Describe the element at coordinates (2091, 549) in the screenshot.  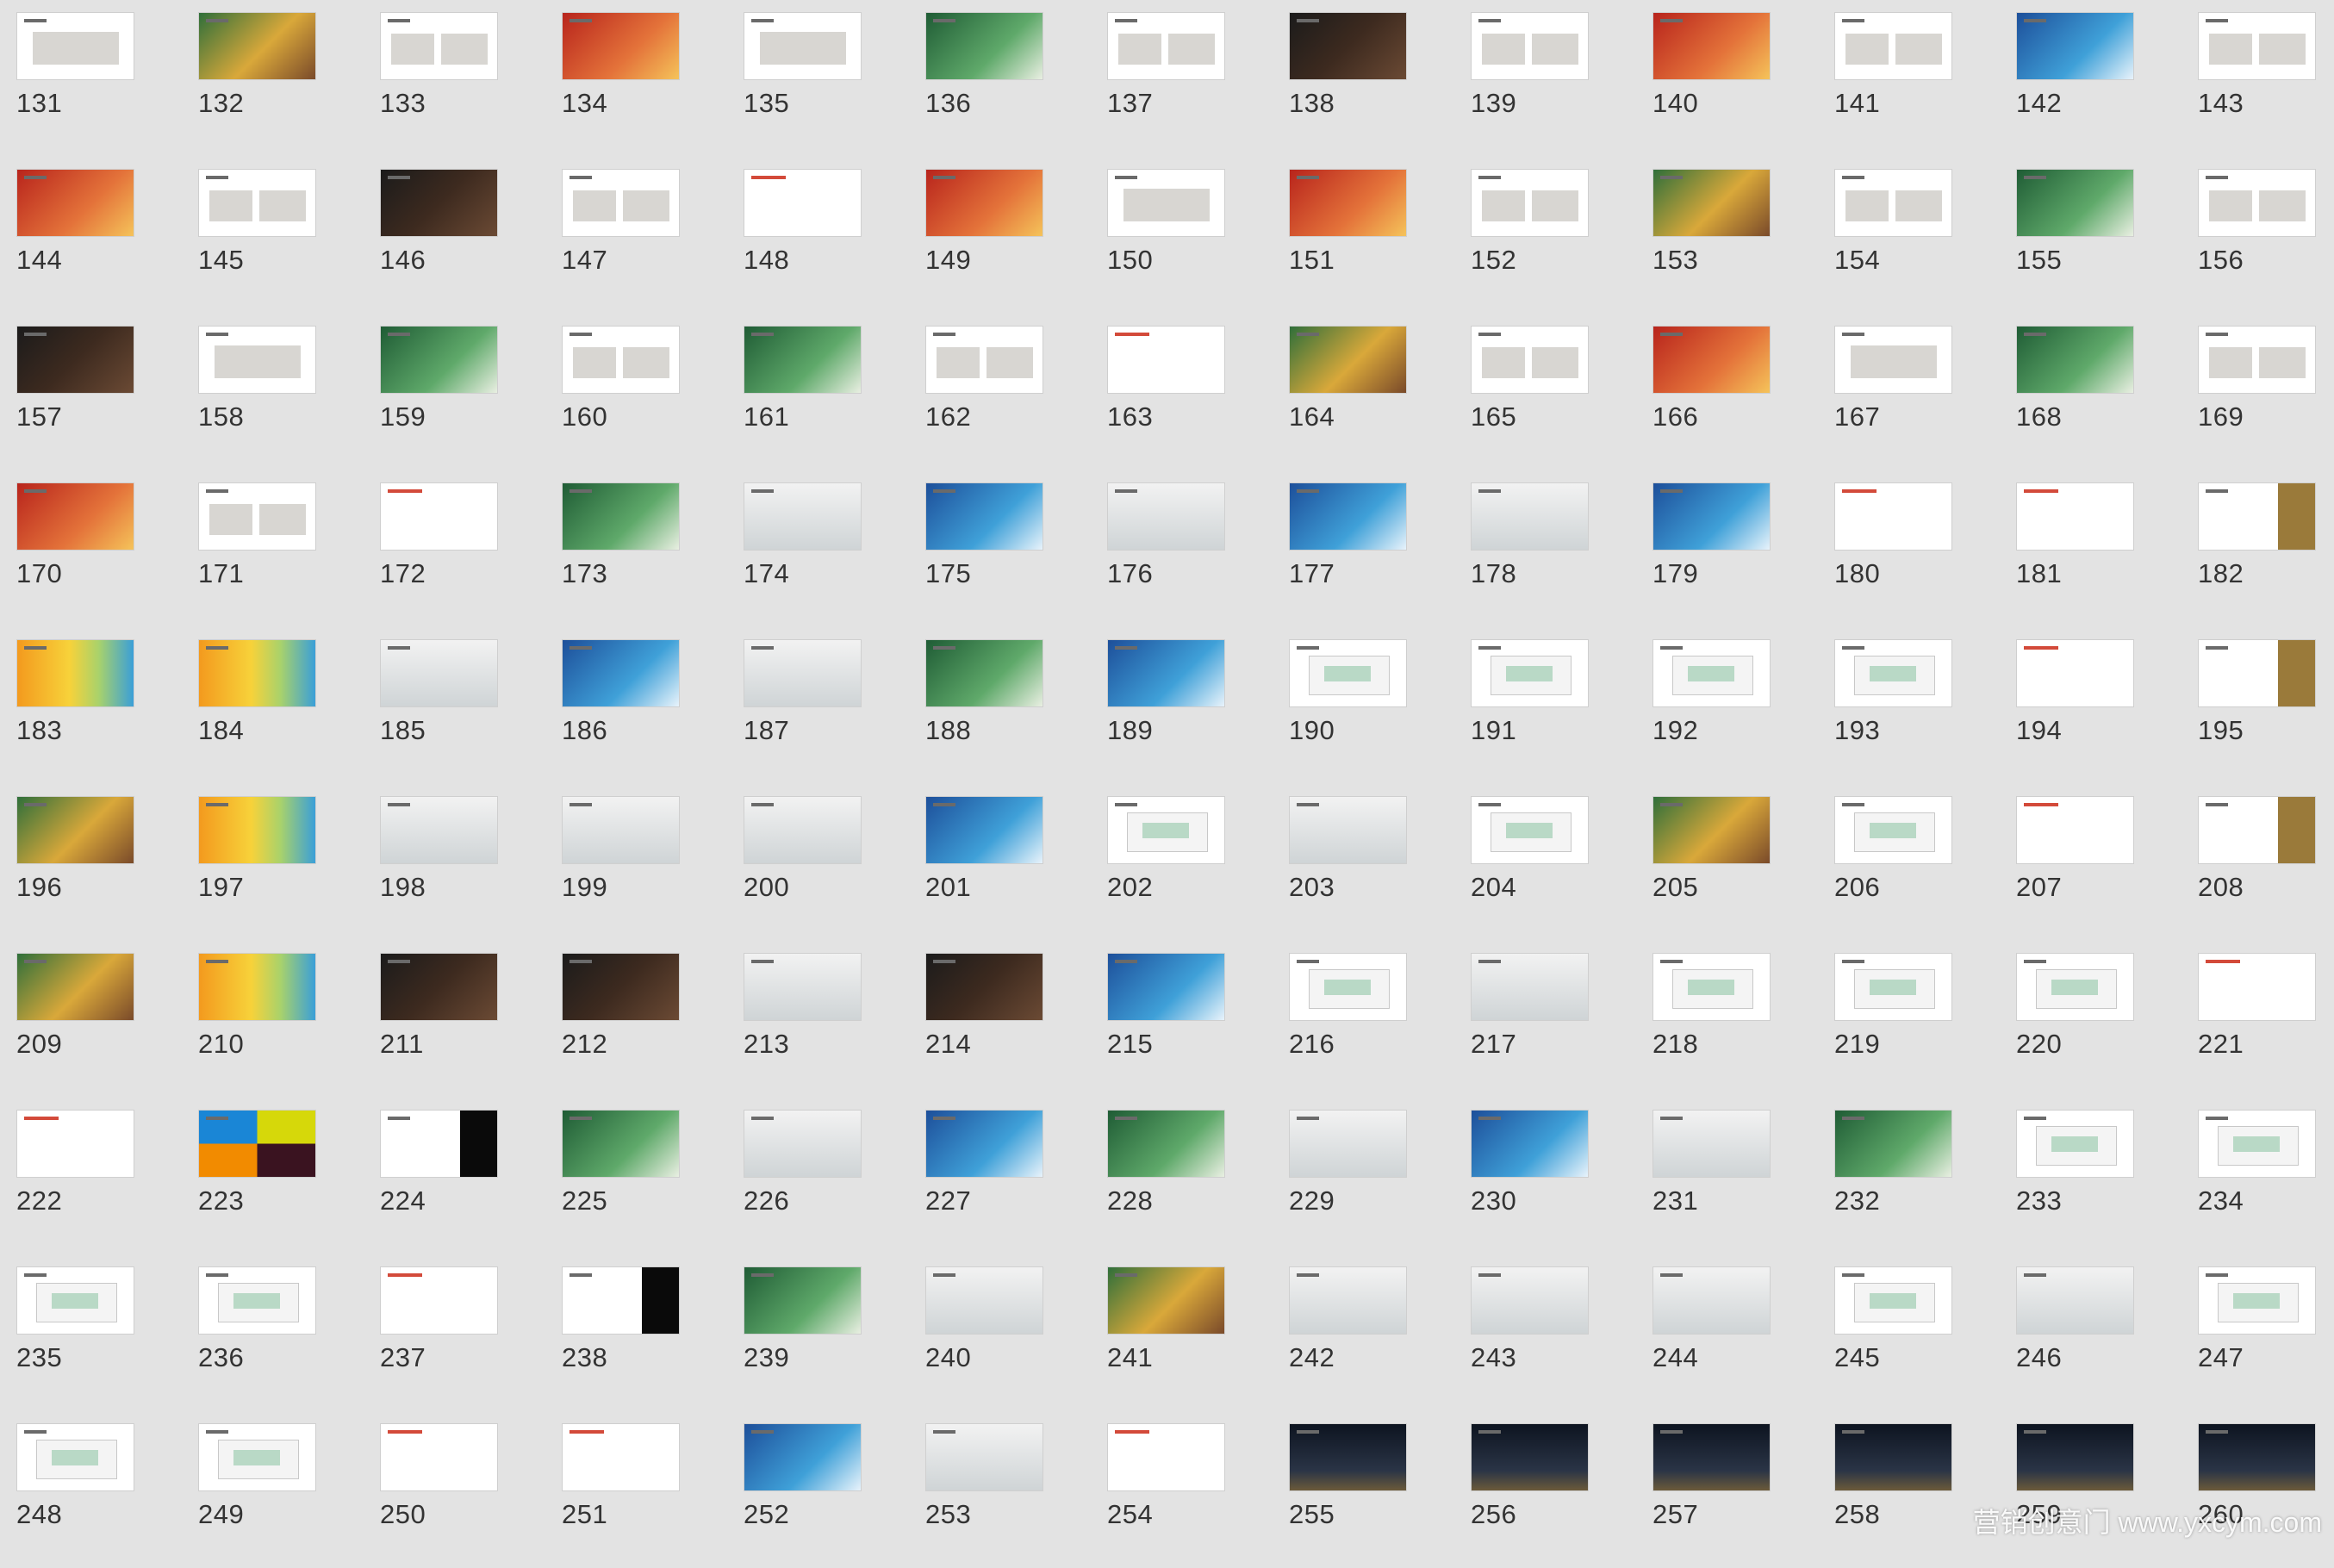
I see `slide-thumbnail-cell: 181` at that location.